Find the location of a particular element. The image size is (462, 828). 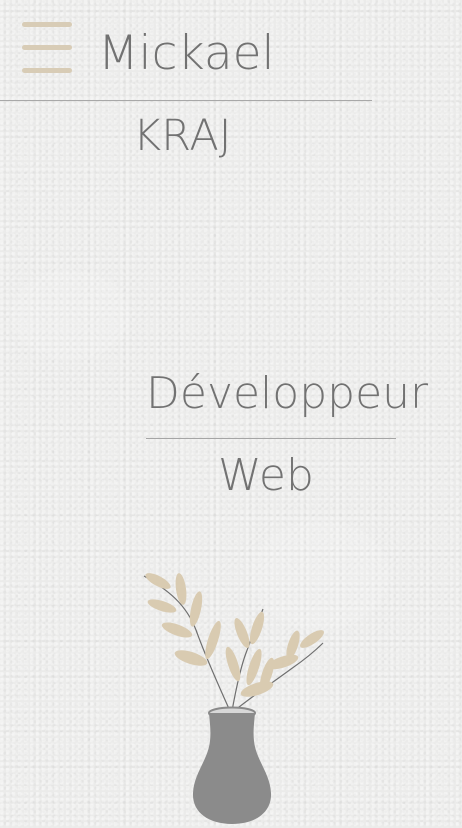

role-divider is located at coordinates (271, 438).